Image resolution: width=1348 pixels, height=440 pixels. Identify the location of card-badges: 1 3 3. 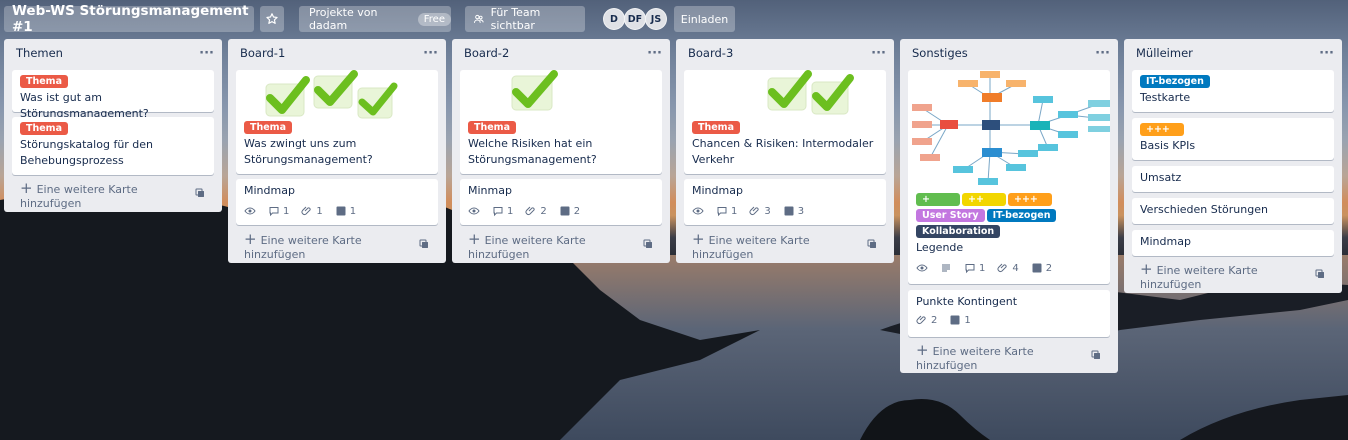
(785, 211).